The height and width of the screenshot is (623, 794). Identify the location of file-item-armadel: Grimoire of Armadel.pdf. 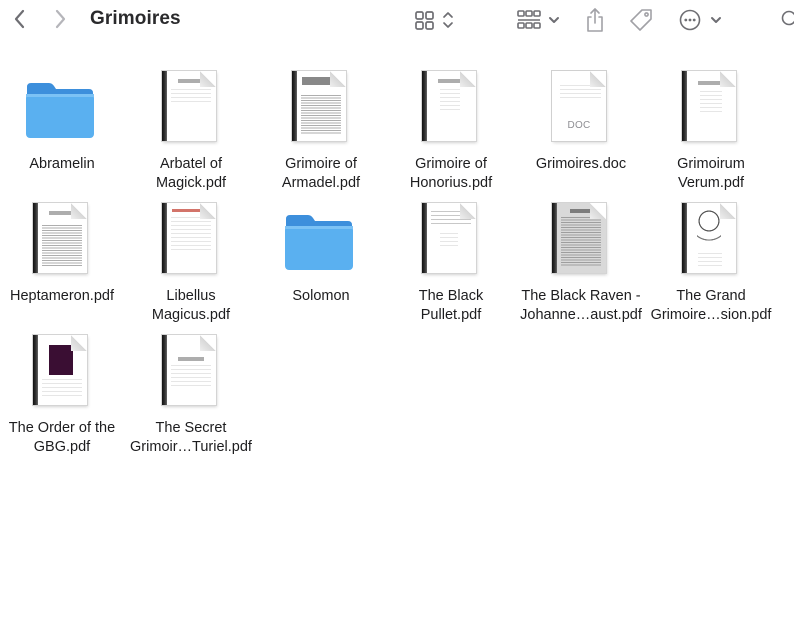
(321, 129).